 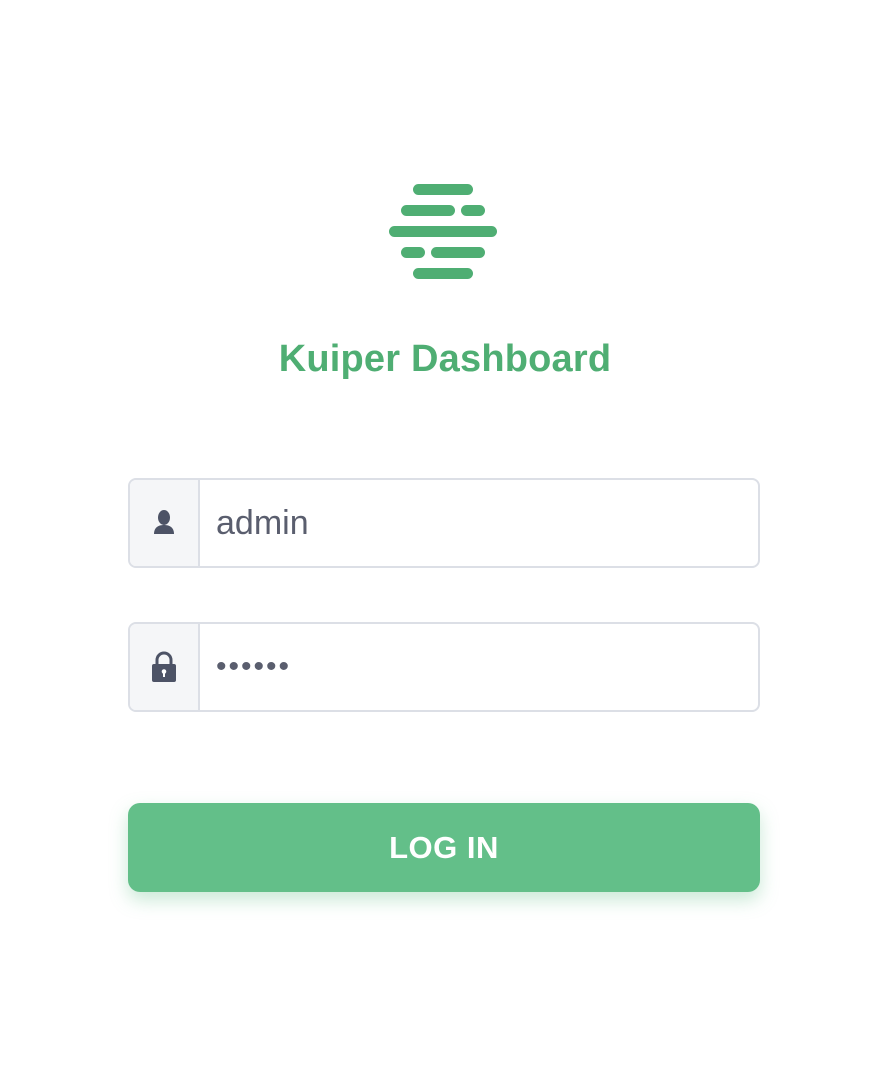 I want to click on lock-icon, so click(x=164, y=666).